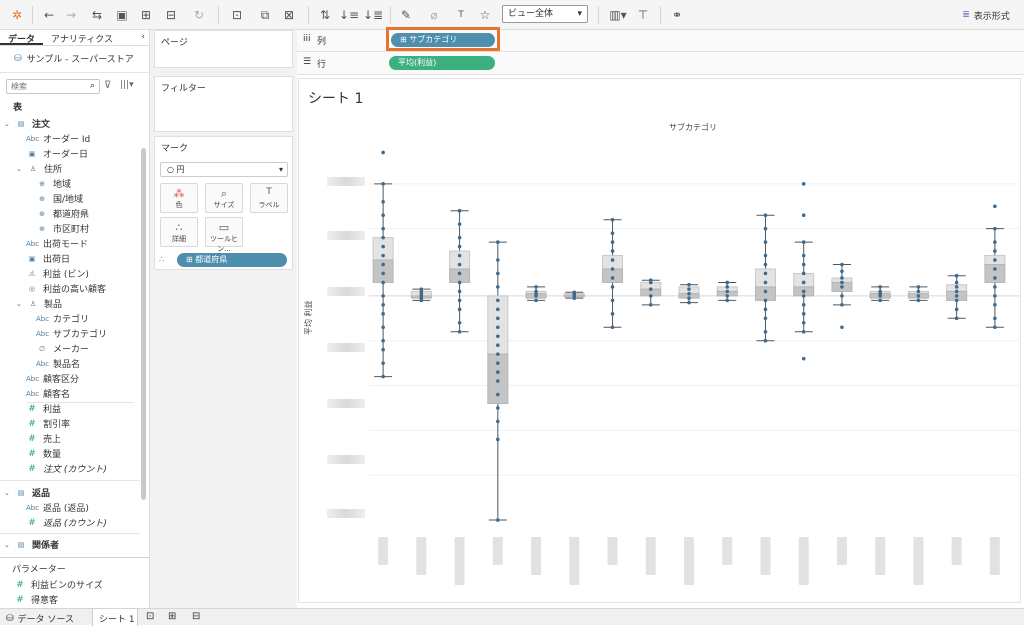 This screenshot has height=626, width=1024. Describe the element at coordinates (171, 15) in the screenshot. I see `pause-updates-icon: ⊟` at that location.